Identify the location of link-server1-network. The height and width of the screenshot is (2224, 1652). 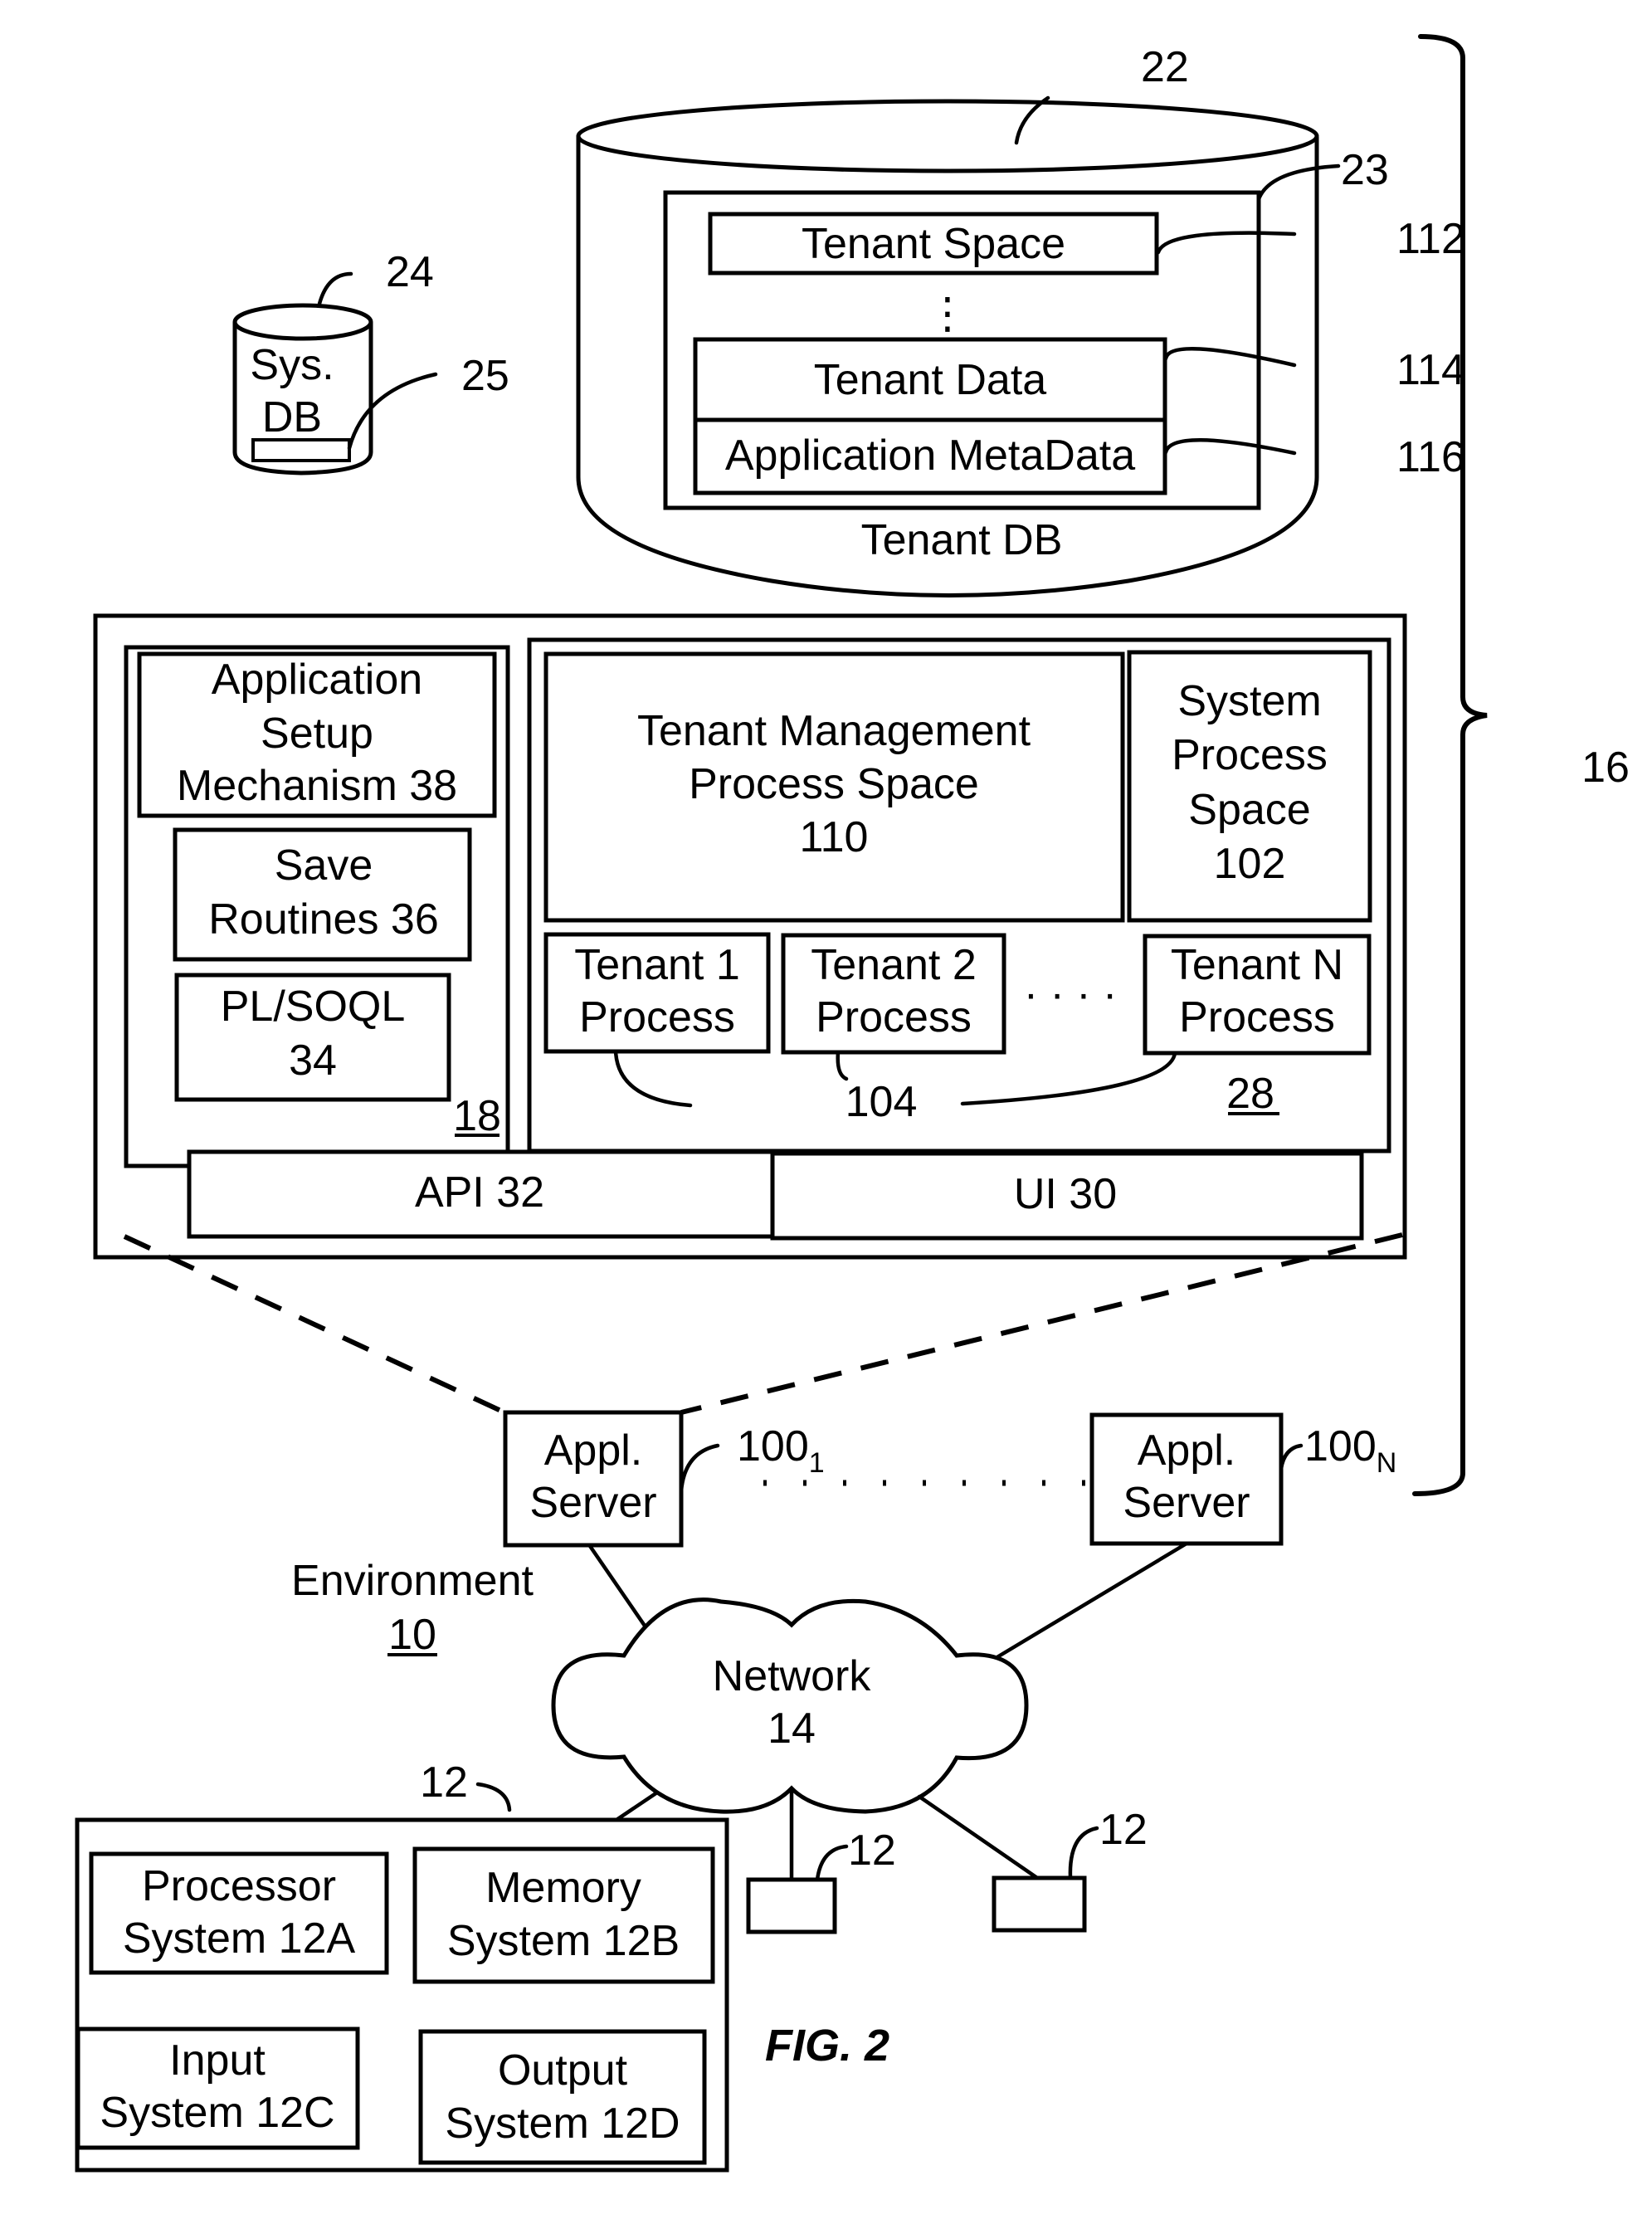
(618, 1588).